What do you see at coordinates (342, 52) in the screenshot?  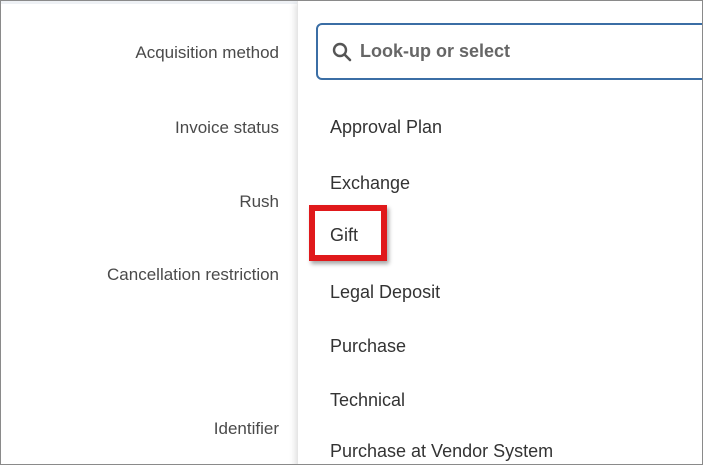 I see `search-icon` at bounding box center [342, 52].